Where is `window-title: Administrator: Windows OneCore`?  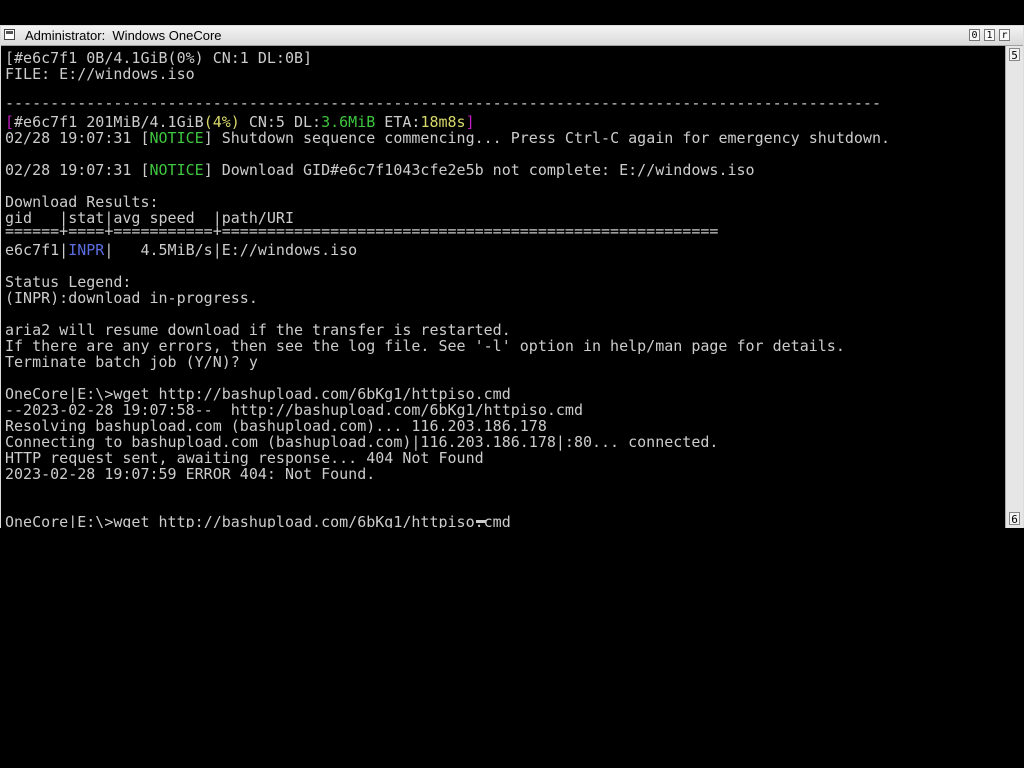 window-title: Administrator: Windows OneCore is located at coordinates (123, 35).